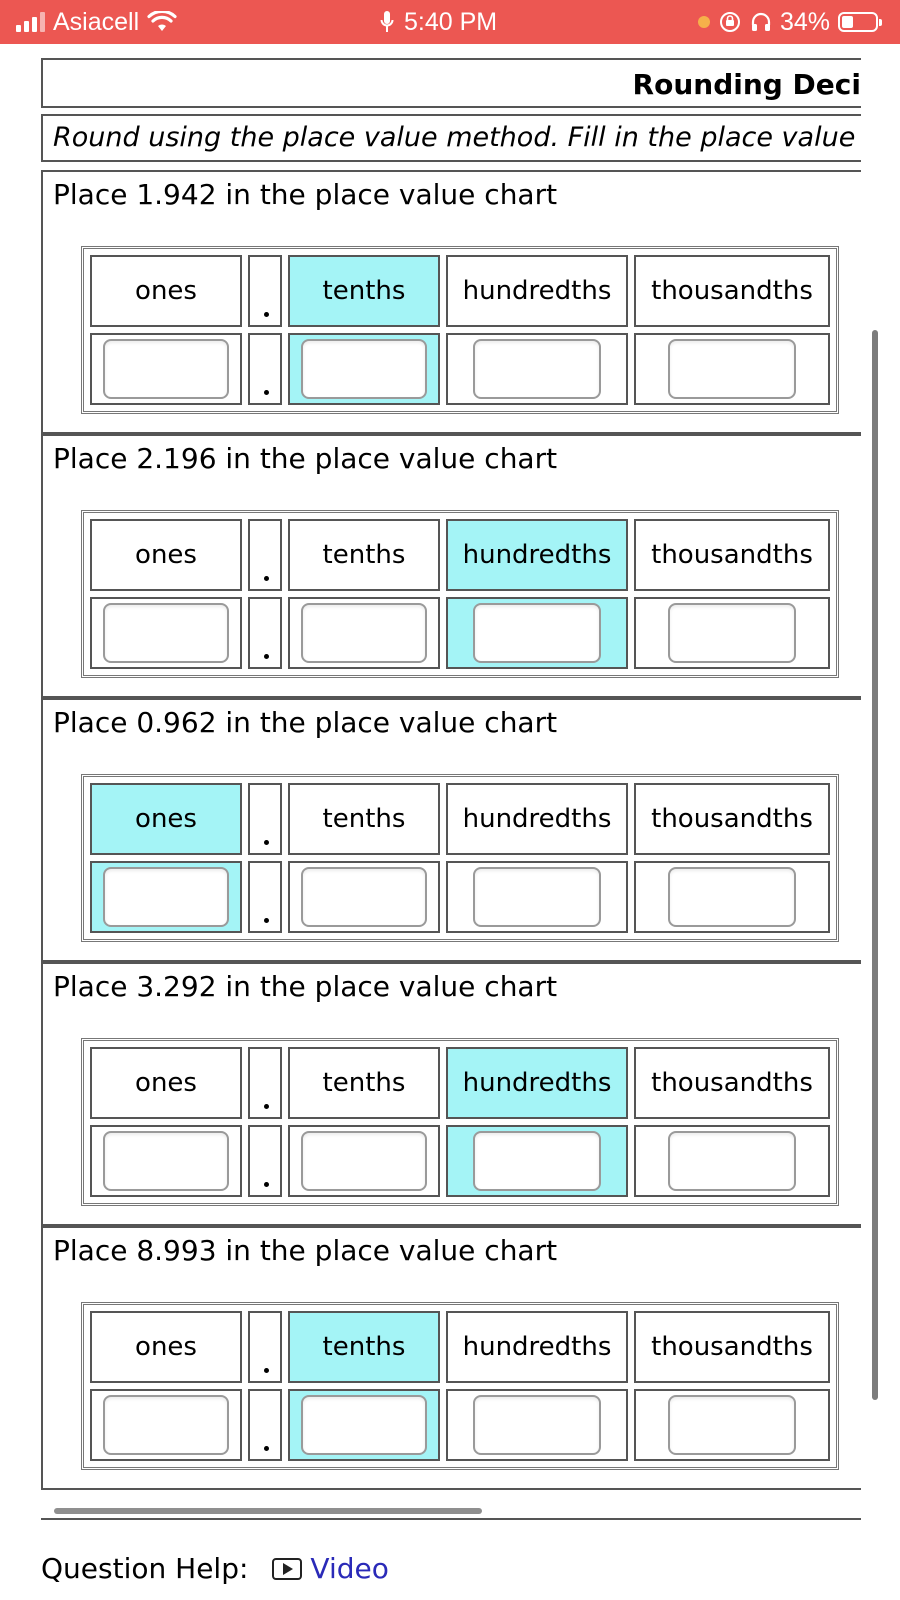 This screenshot has width=900, height=1600. I want to click on status-left: Asiacell, so click(96, 22).